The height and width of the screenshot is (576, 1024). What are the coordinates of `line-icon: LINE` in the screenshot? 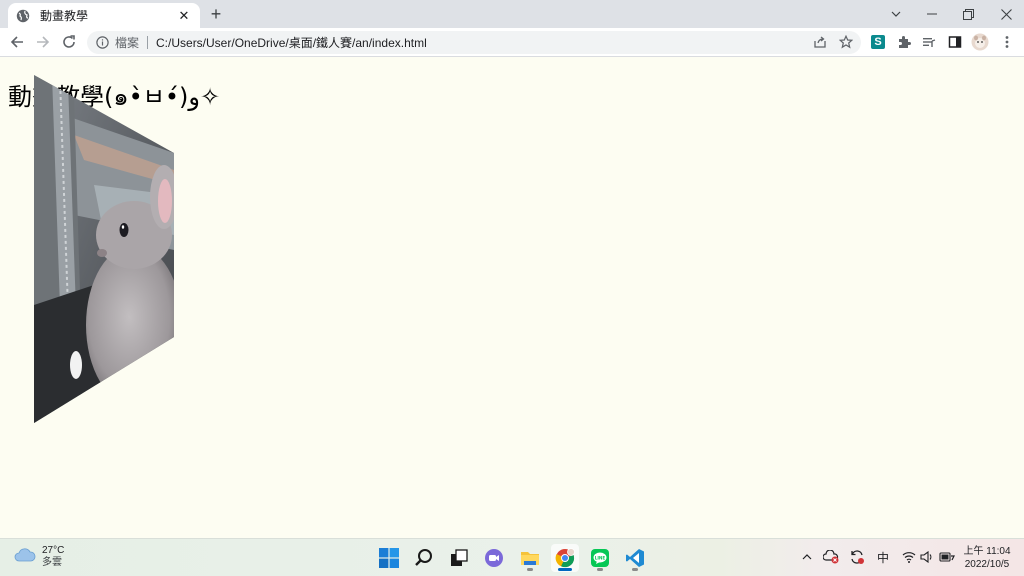 It's located at (600, 558).